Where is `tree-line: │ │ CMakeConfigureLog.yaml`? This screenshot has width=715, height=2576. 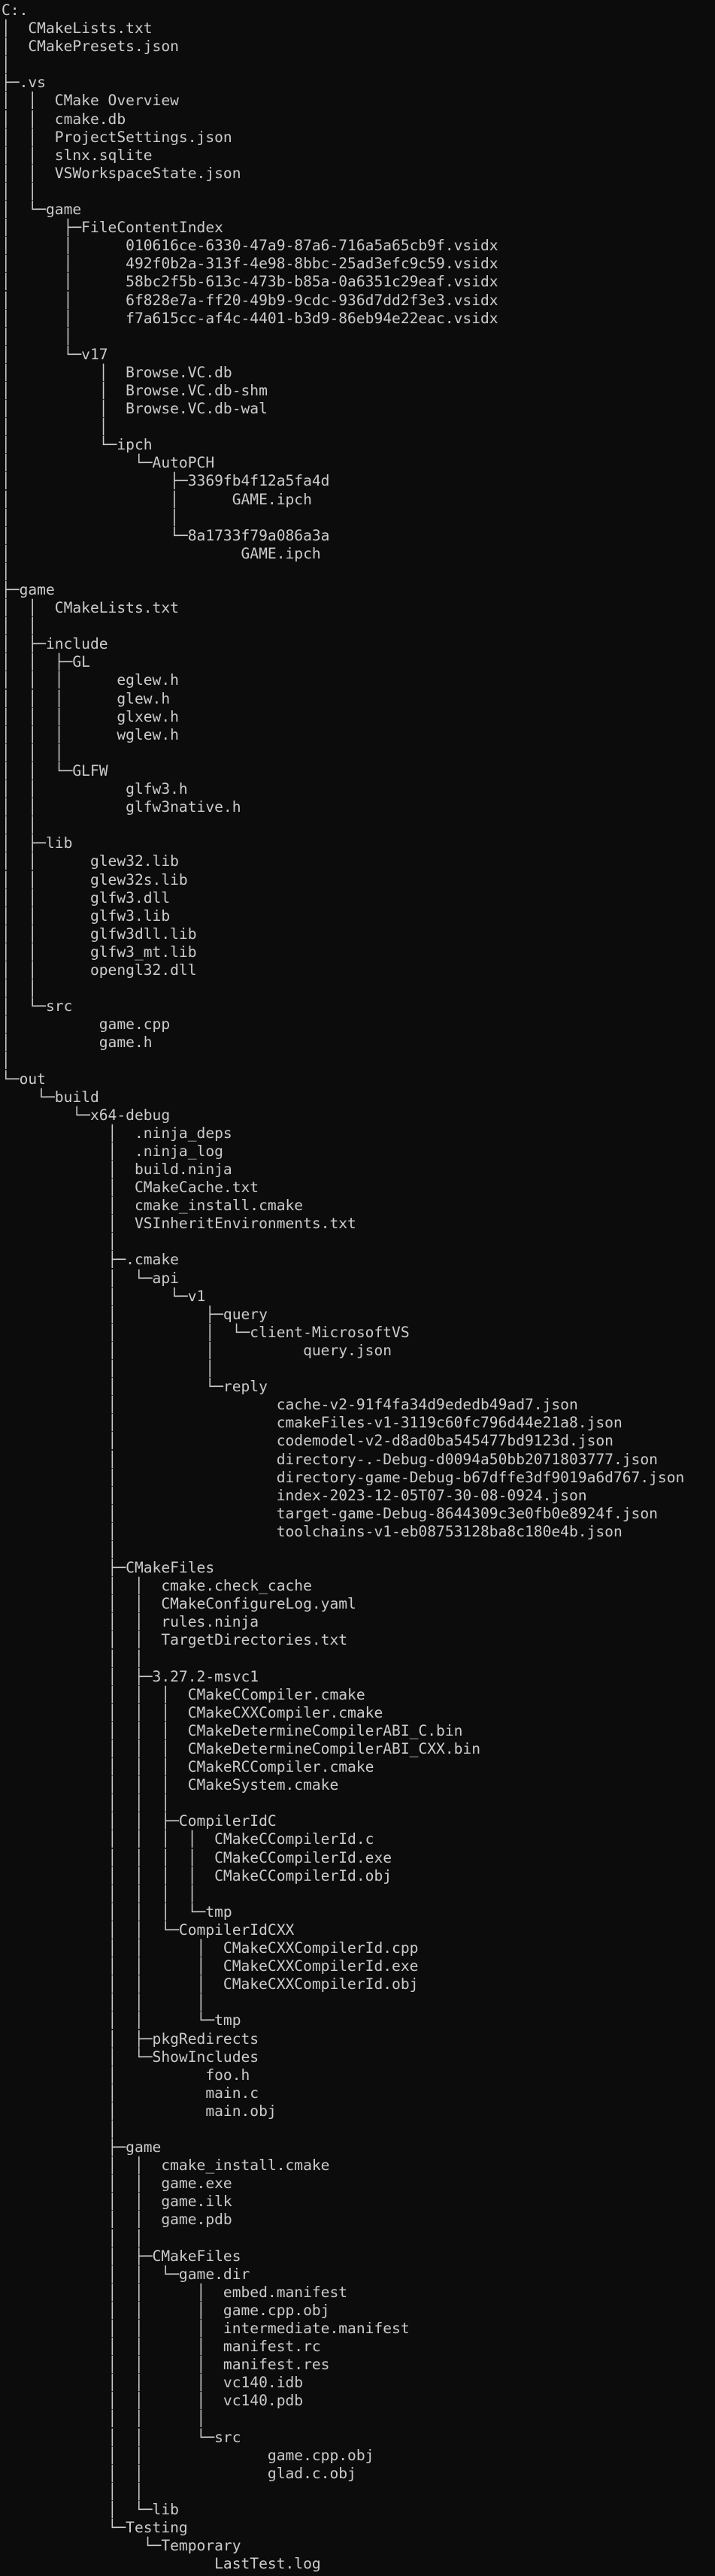
tree-line: │ │ CMakeConfigureLog.yaml is located at coordinates (179, 1604).